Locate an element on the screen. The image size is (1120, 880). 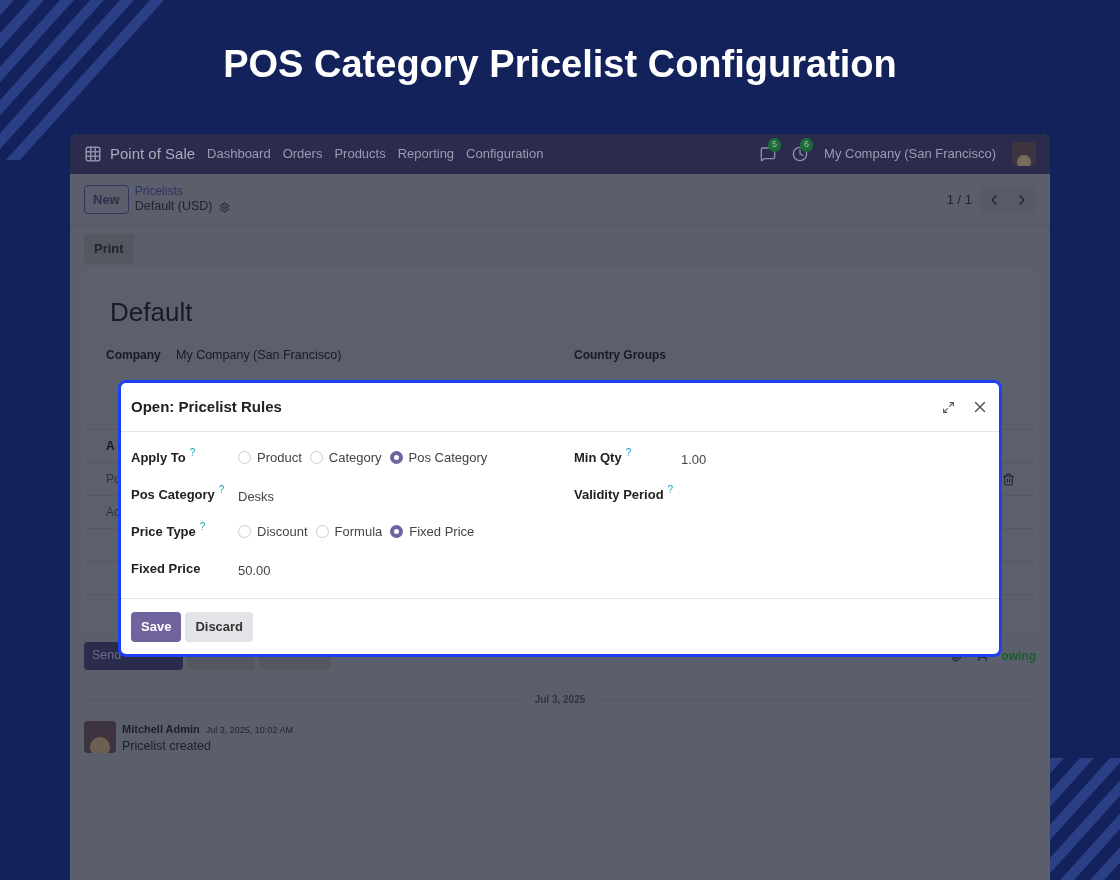
menu-item: Reporting is located at coordinates (426, 154).